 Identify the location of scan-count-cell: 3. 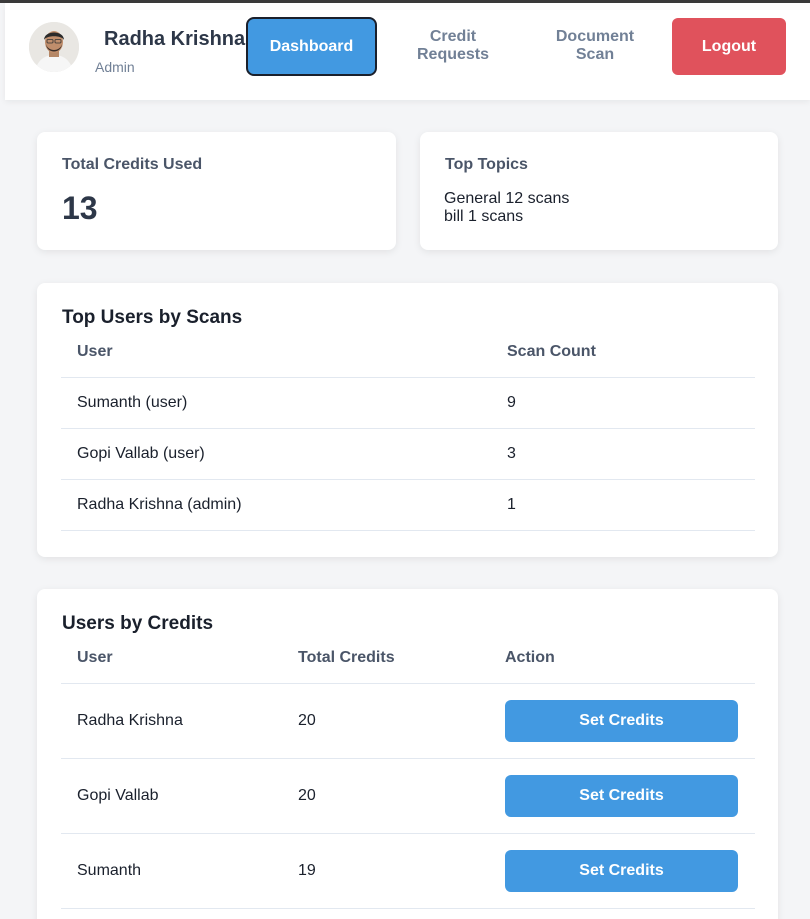
(623, 454).